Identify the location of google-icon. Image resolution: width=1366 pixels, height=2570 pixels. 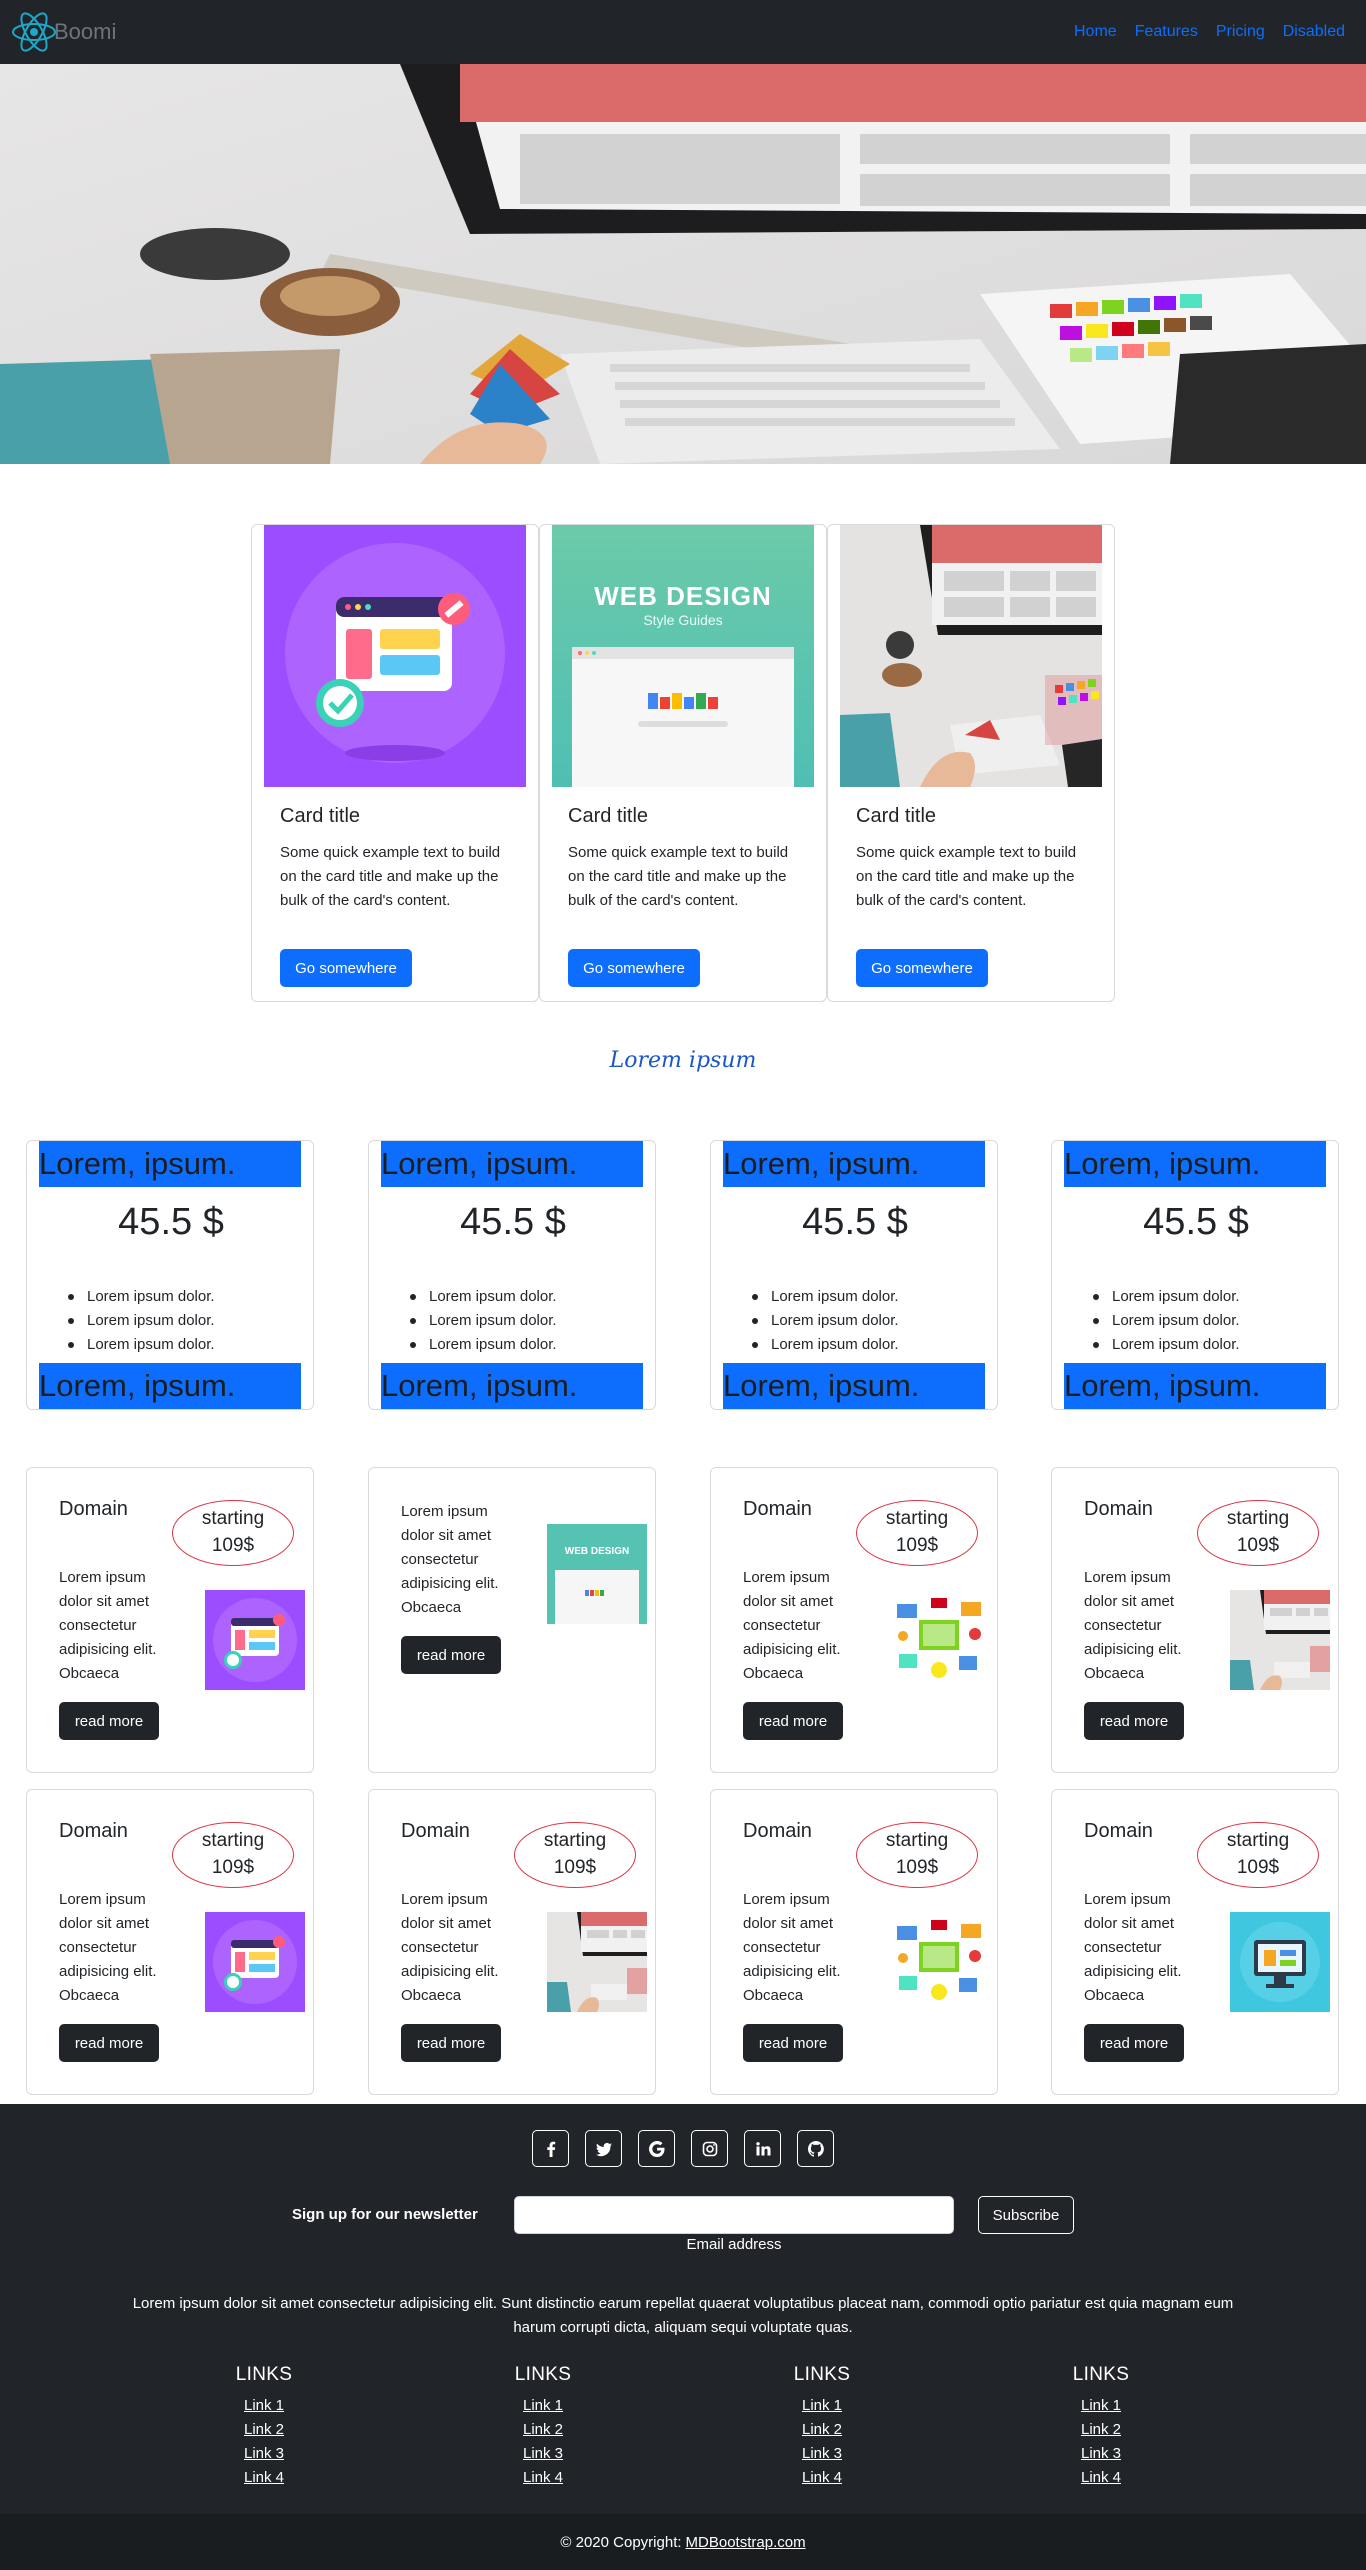
(656, 2148).